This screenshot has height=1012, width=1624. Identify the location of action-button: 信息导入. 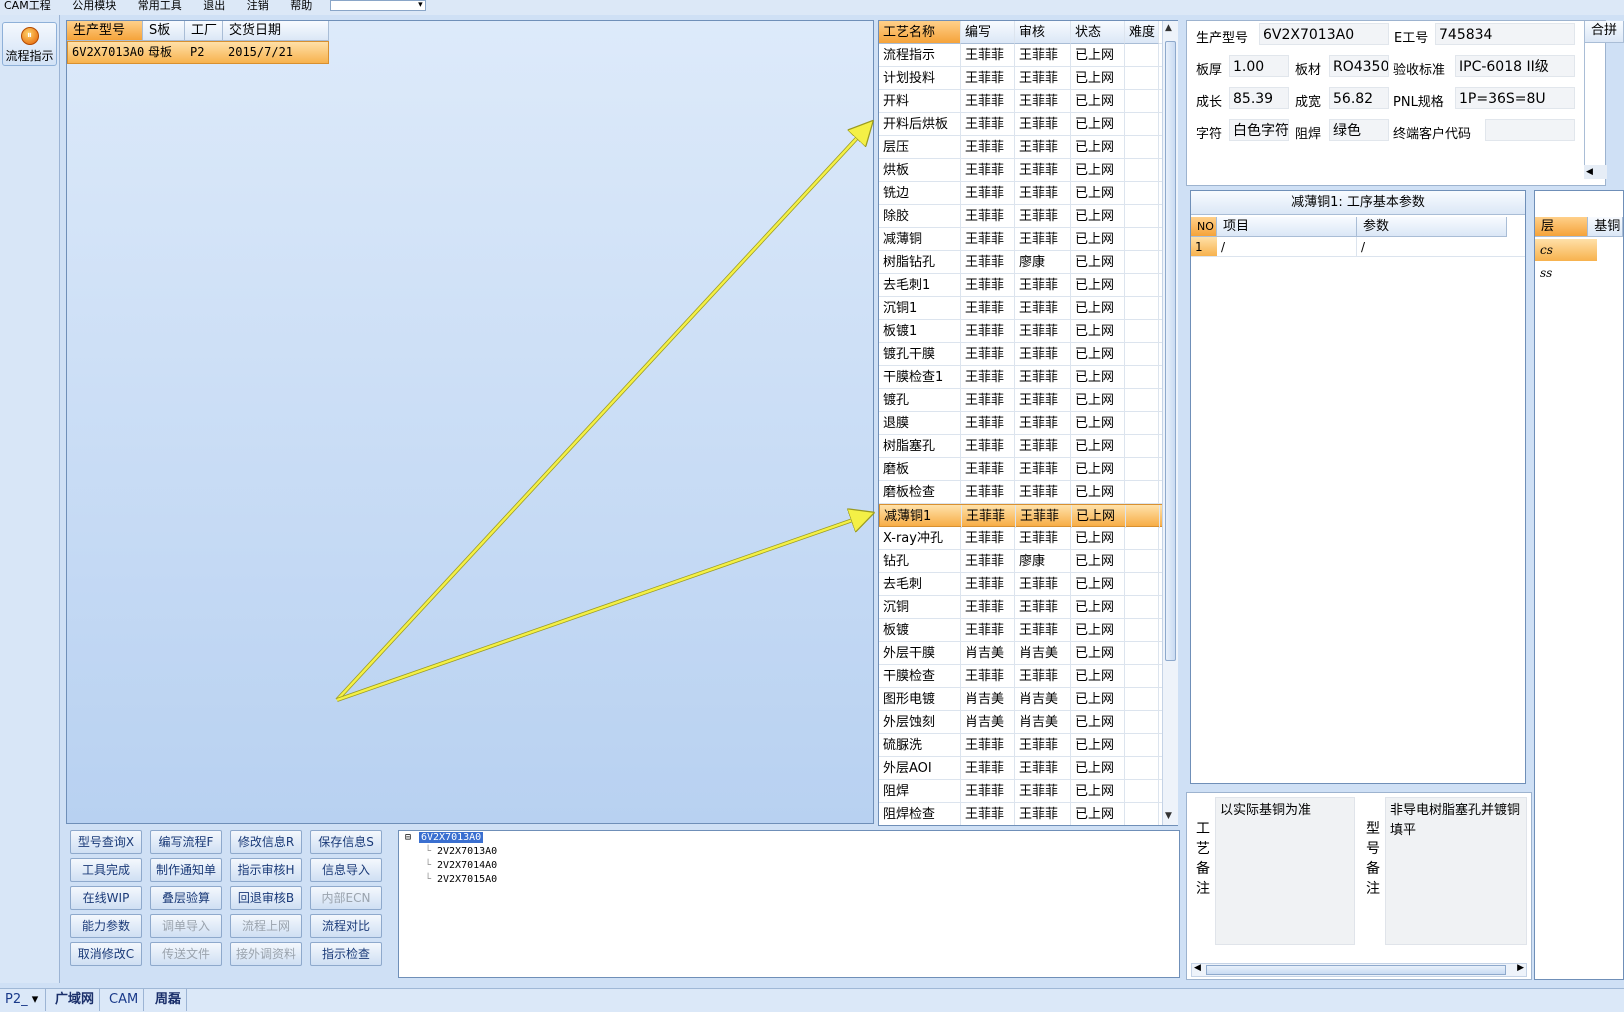
(346, 870).